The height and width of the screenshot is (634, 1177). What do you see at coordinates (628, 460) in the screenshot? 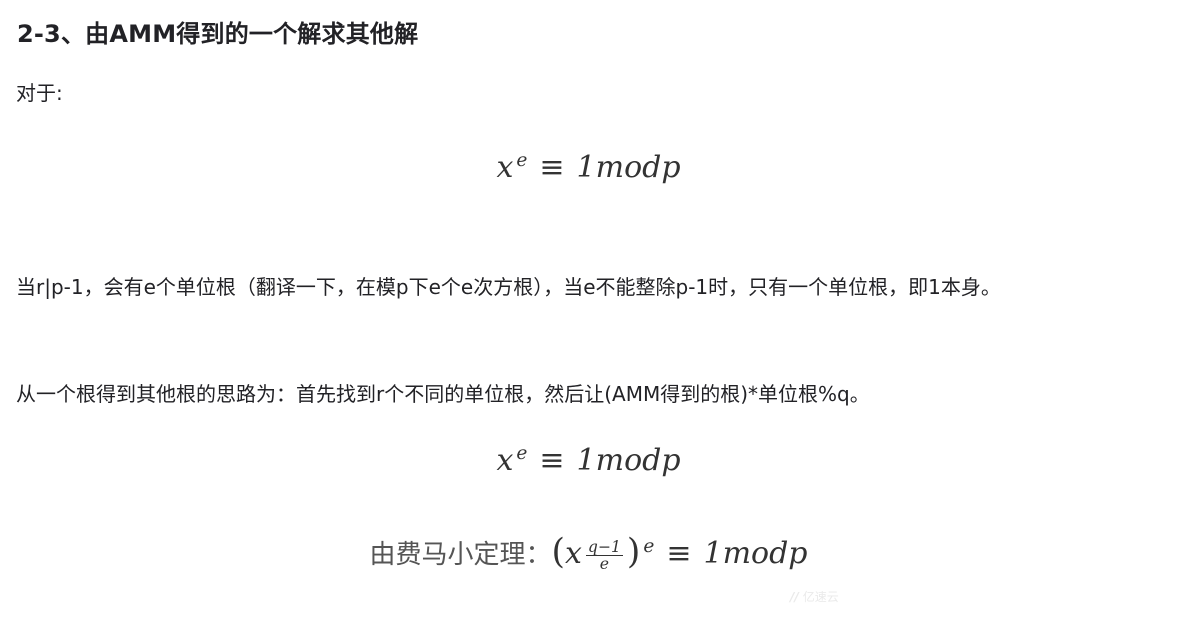
I see `formula-2-rhs: 1modp` at bounding box center [628, 460].